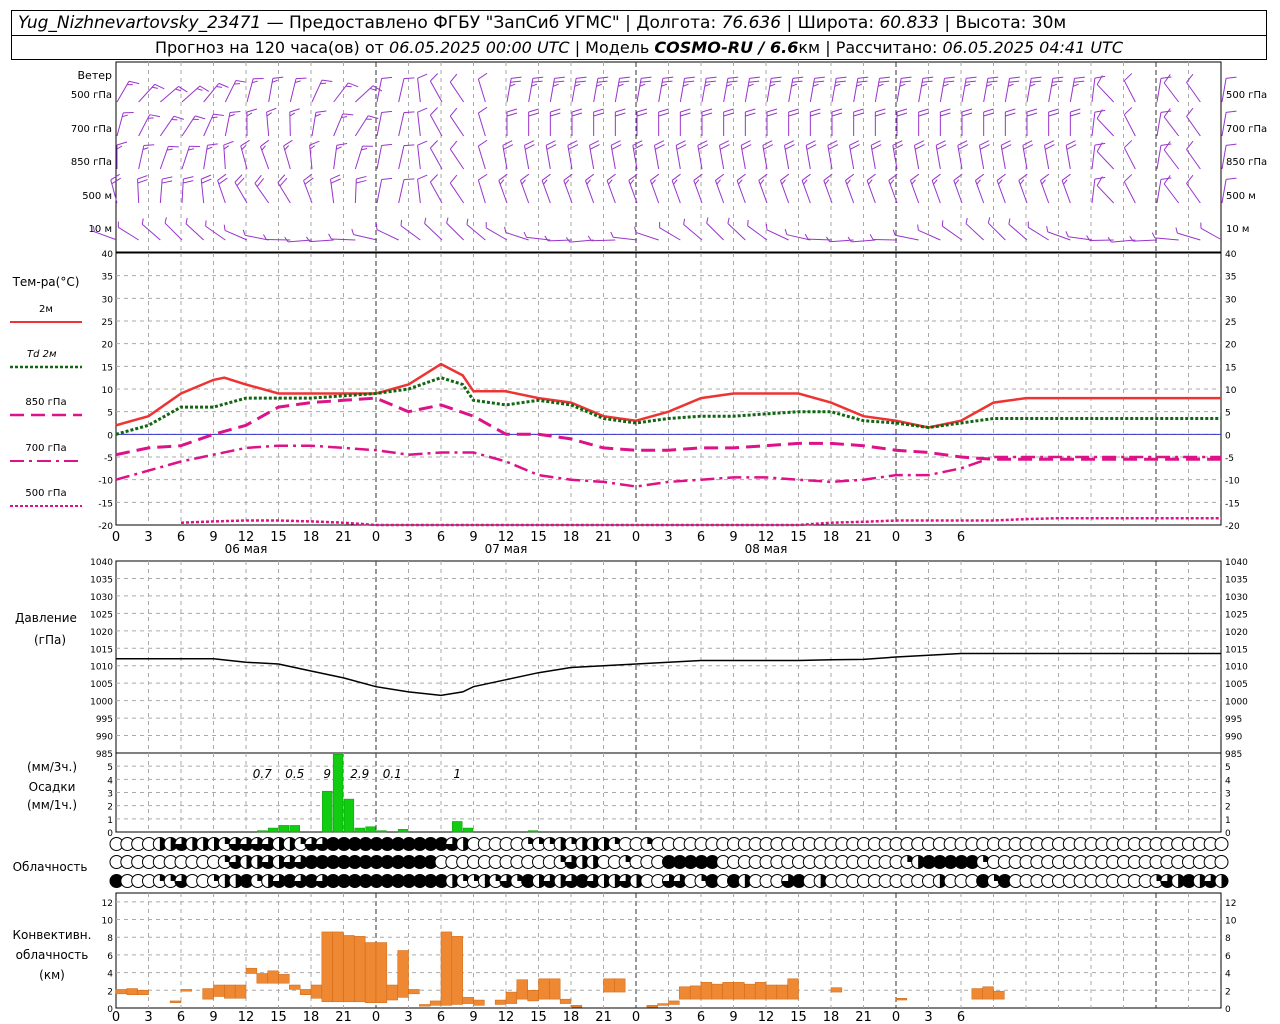 This screenshot has width=1280, height=1024. What do you see at coordinates (343, 1017) in the screenshot?
I see `conv-x-tick-label: 21` at bounding box center [343, 1017].